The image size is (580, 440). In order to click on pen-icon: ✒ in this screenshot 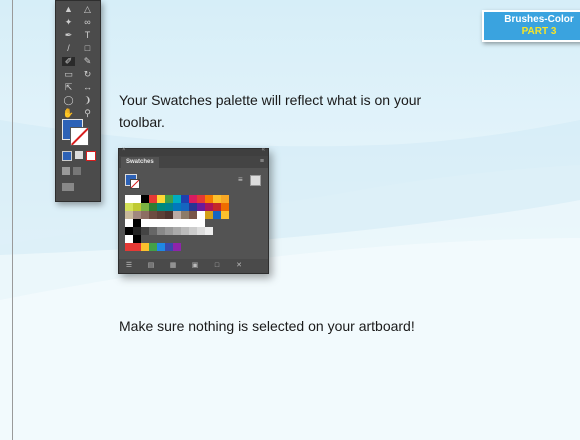, I will do `click(68, 35)`.